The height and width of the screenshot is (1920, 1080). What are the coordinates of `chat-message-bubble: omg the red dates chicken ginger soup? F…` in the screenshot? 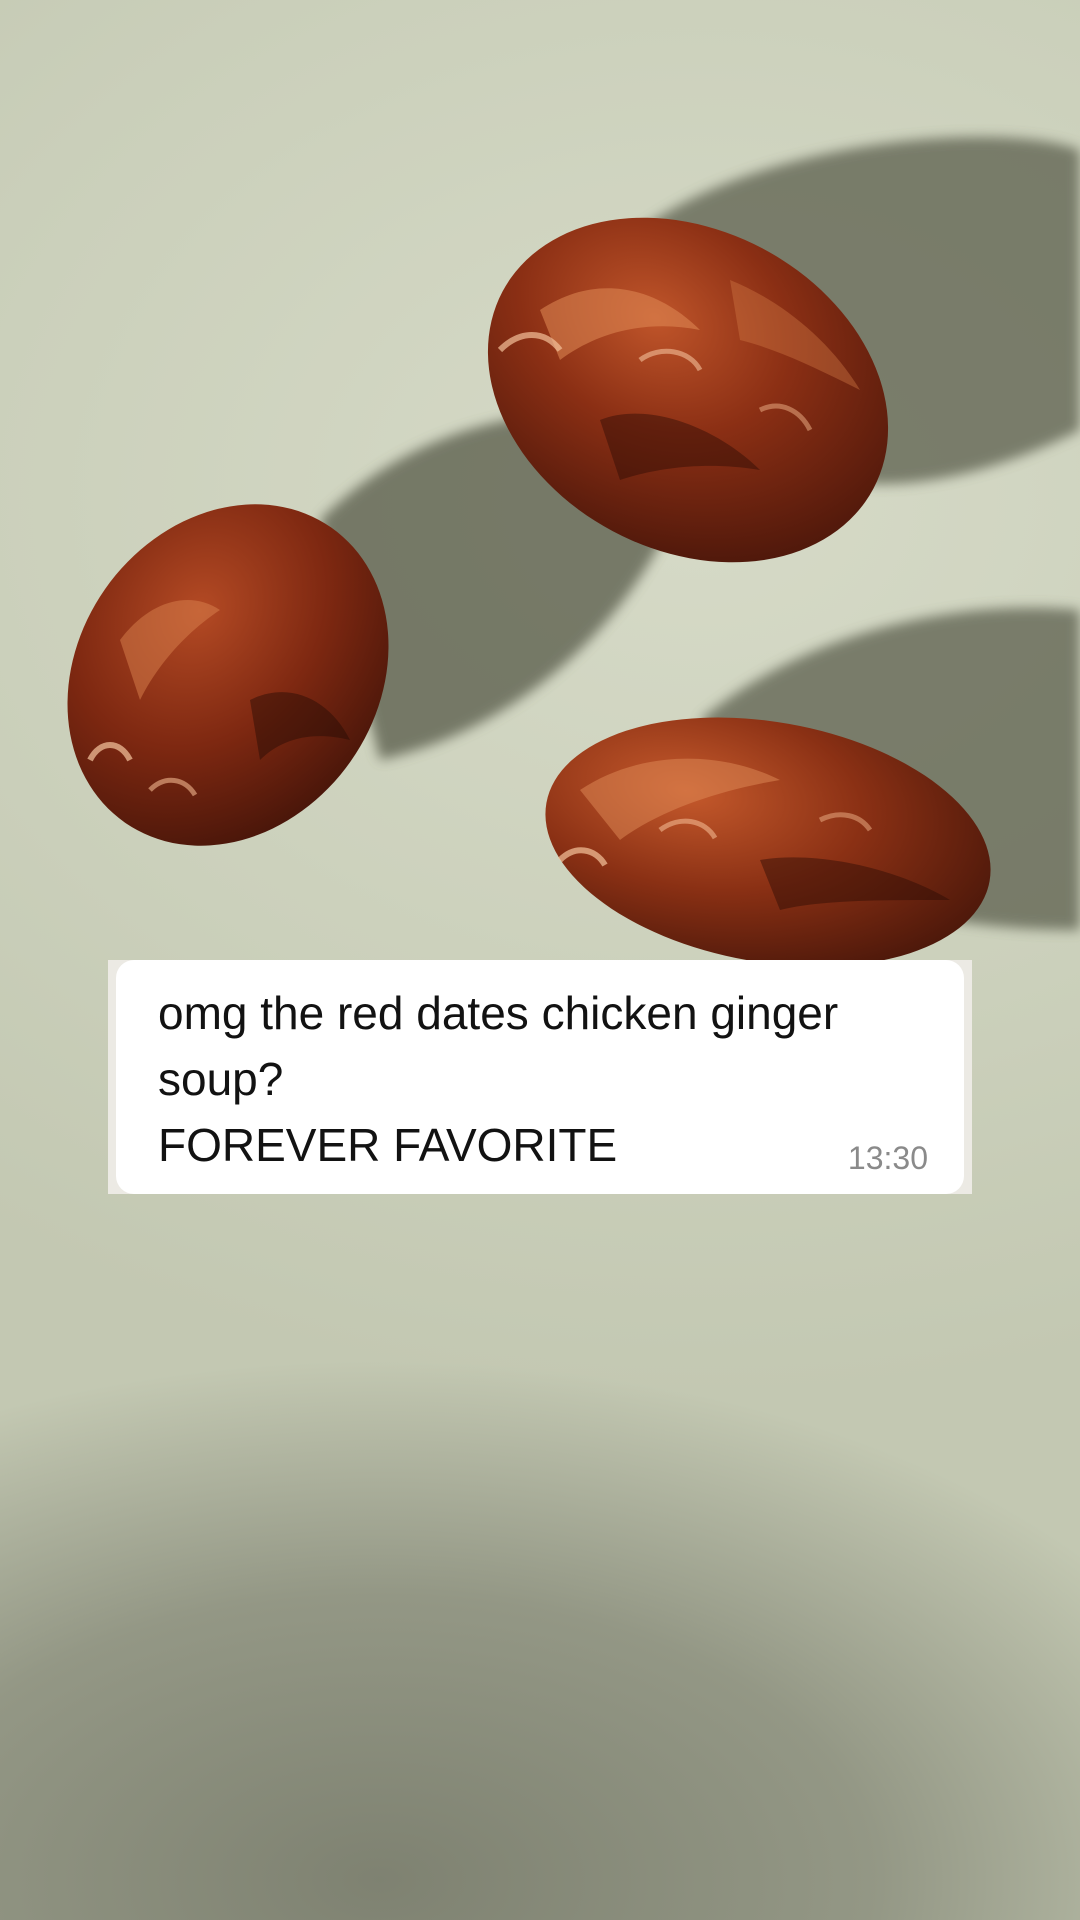 It's located at (540, 1077).